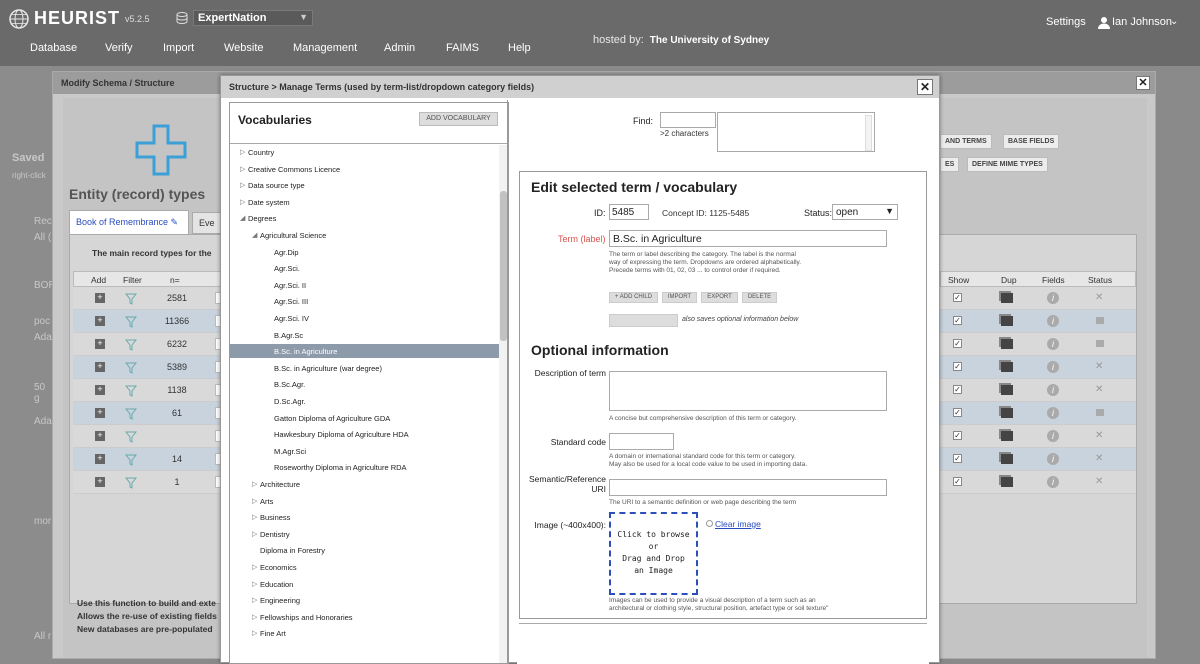 This screenshot has height=664, width=1200. Describe the element at coordinates (129, 222) in the screenshot. I see `tab-book-of-remembrance: Book of Remembrance ✎` at that location.